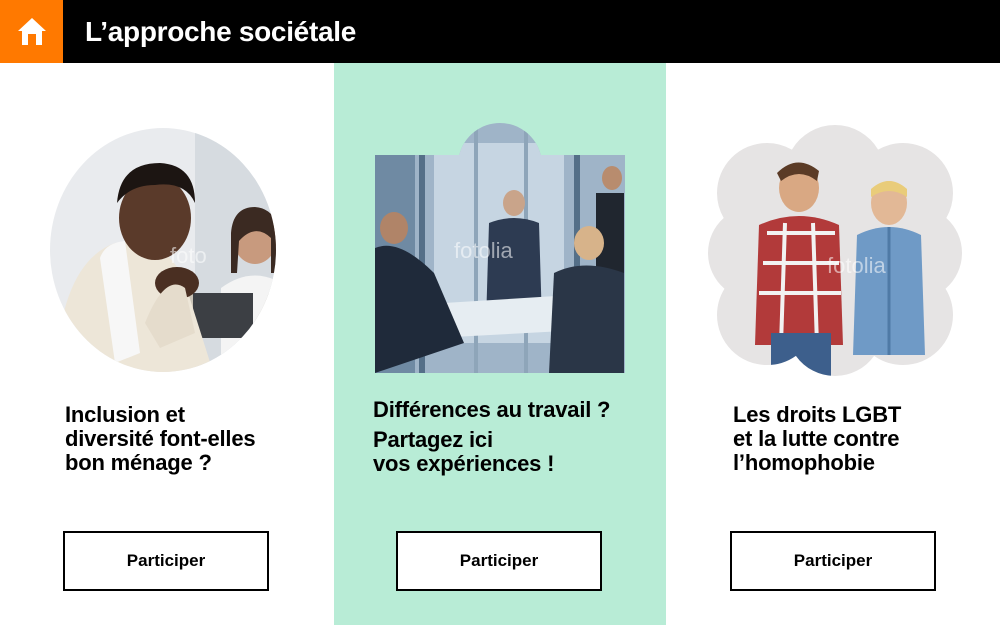 The width and height of the screenshot is (1000, 625). I want to click on home-button, so click(31, 31).